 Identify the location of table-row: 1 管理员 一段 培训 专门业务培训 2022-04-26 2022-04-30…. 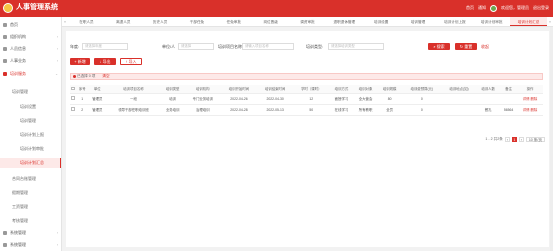
(306, 99).